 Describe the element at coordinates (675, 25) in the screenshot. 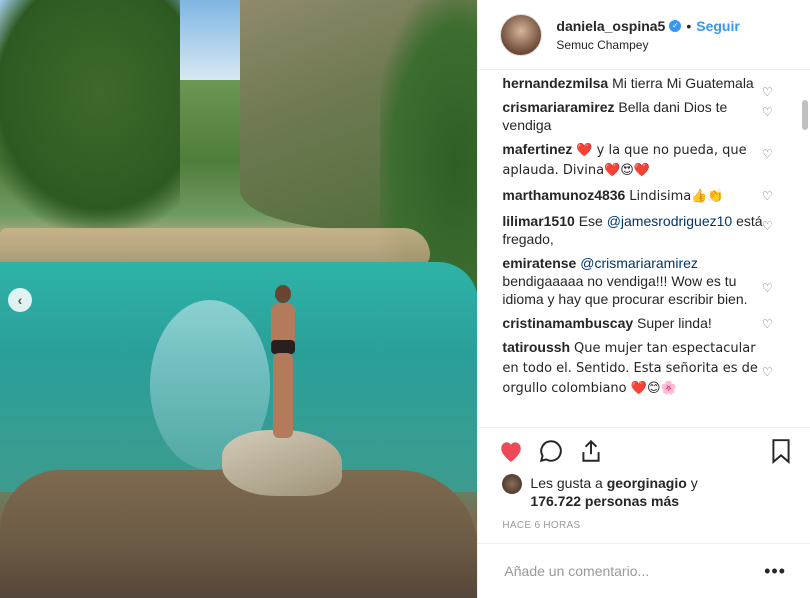

I see `verified-badge-icon: ✓` at that location.